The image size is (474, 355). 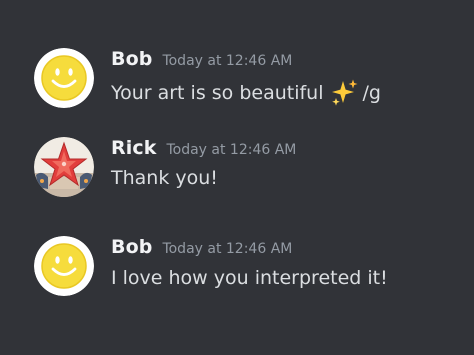 I want to click on message-text: Thank you!, so click(x=164, y=178).